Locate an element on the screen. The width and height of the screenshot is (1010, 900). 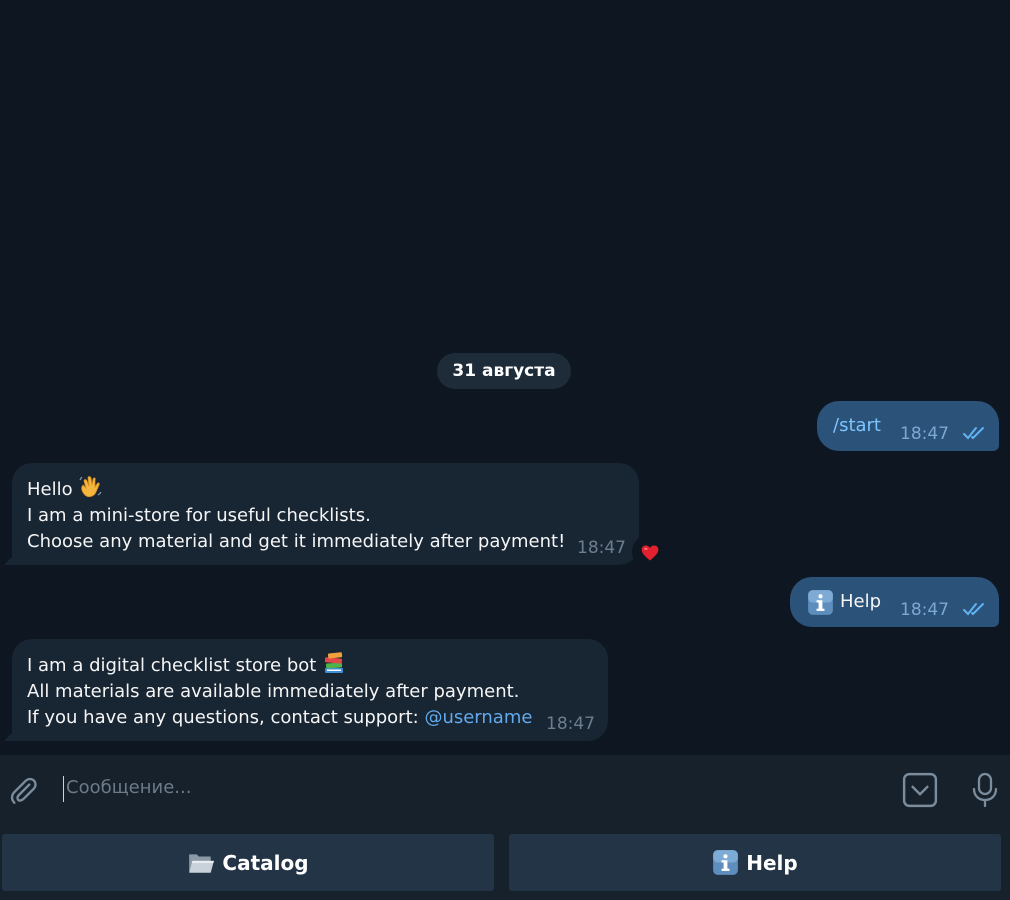
message-text: Hello is located at coordinates (50, 489).